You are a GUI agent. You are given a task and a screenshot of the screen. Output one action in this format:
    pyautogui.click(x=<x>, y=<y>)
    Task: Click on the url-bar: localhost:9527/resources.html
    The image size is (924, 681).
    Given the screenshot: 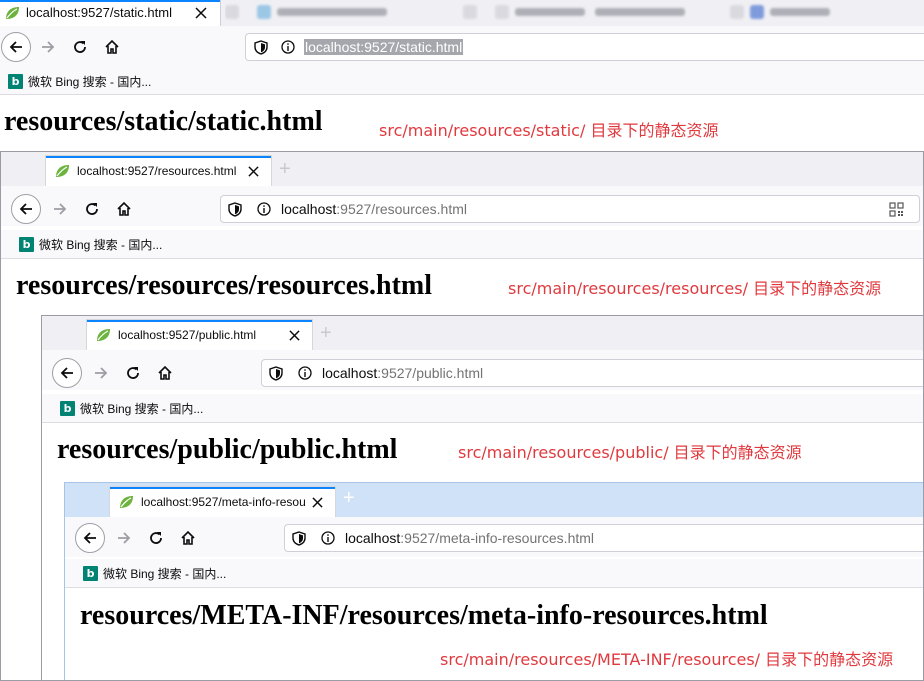 What is the action you would take?
    pyautogui.click(x=570, y=209)
    